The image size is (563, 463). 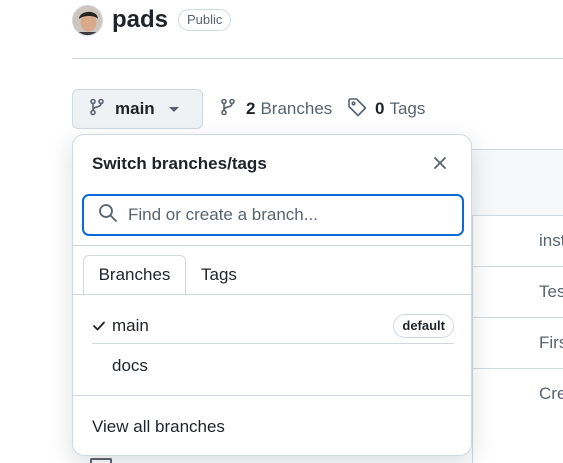 I want to click on check-icon, so click(x=102, y=326).